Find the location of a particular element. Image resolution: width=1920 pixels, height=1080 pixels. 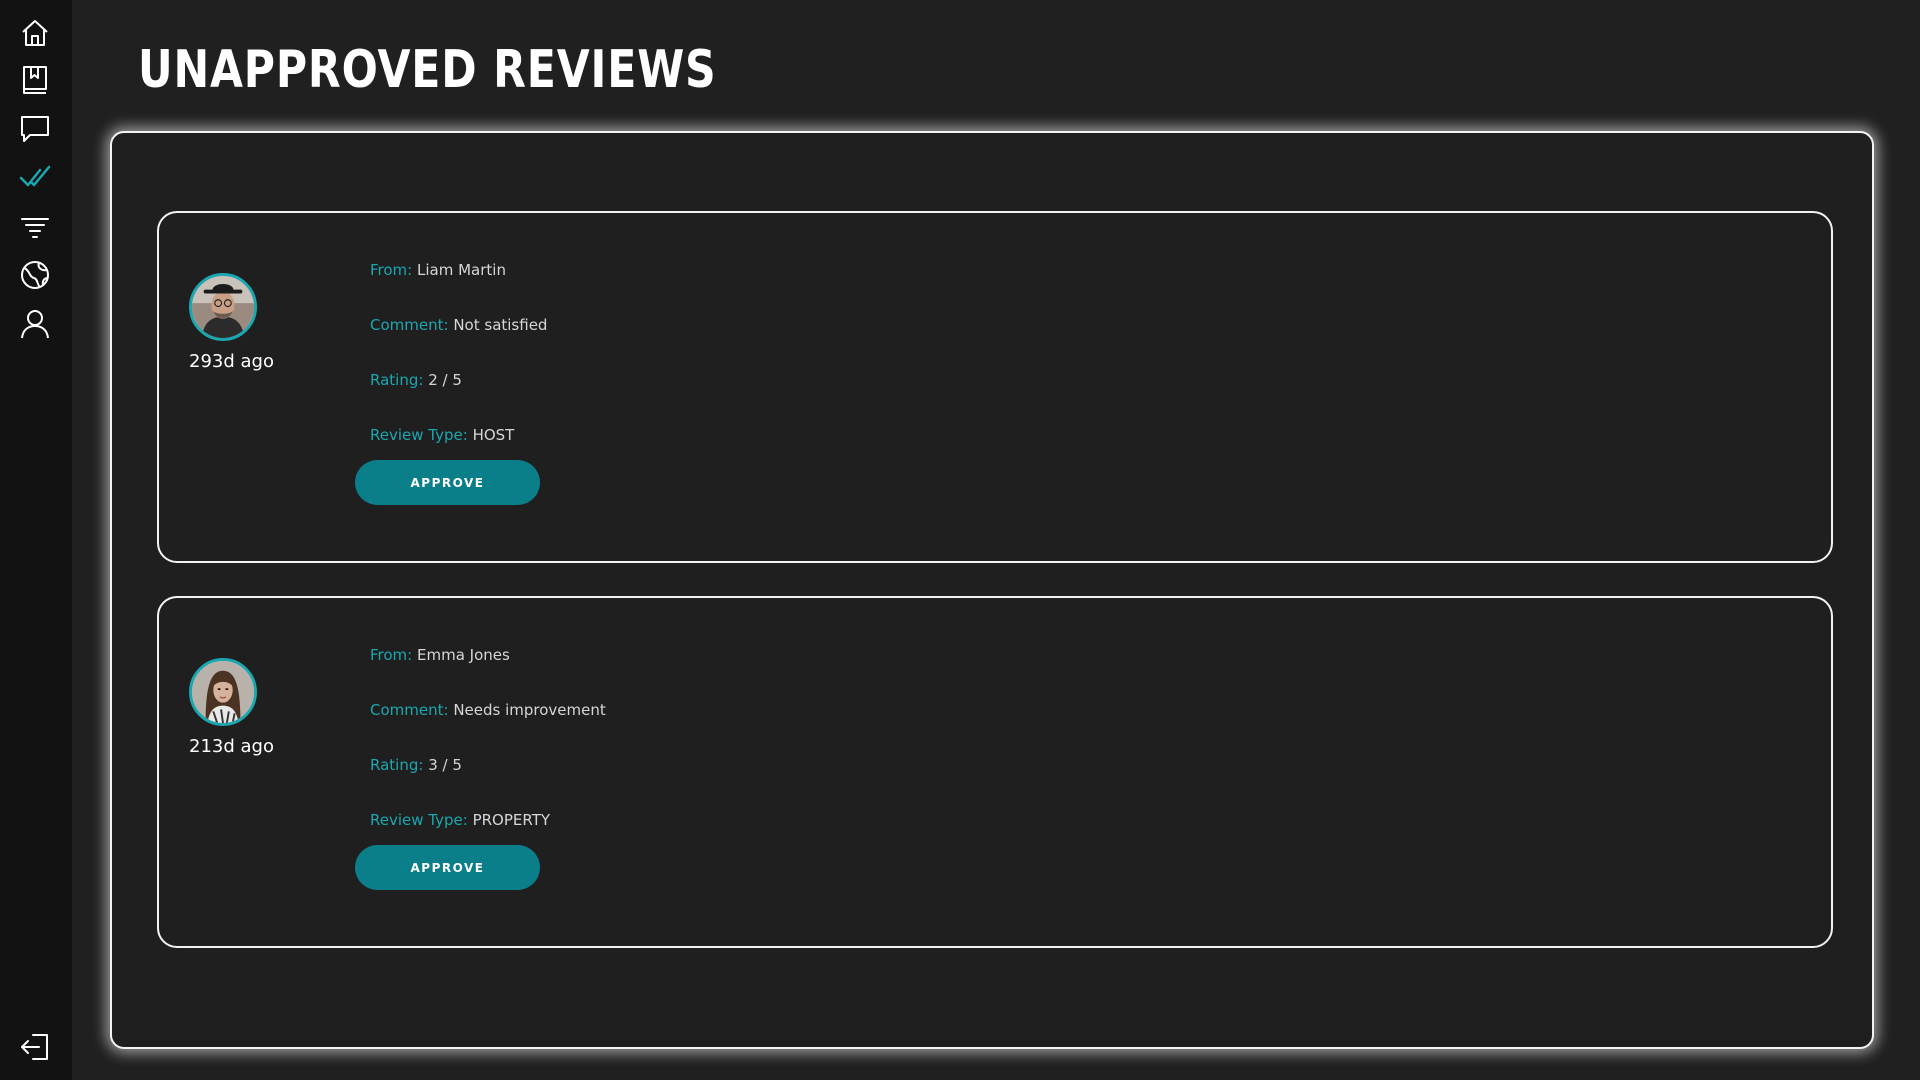

review-type: Review Type: HOST is located at coordinates (442, 435).